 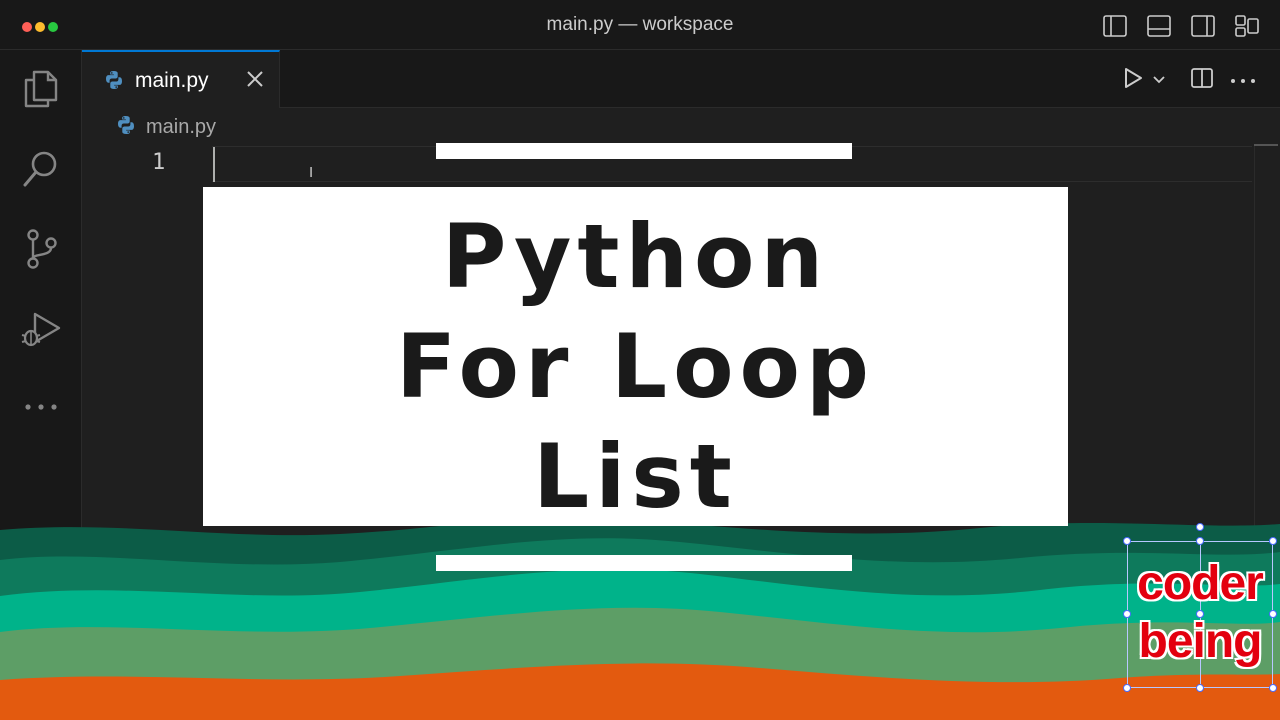 I want to click on chevron-down-icon, so click(x=1159, y=81).